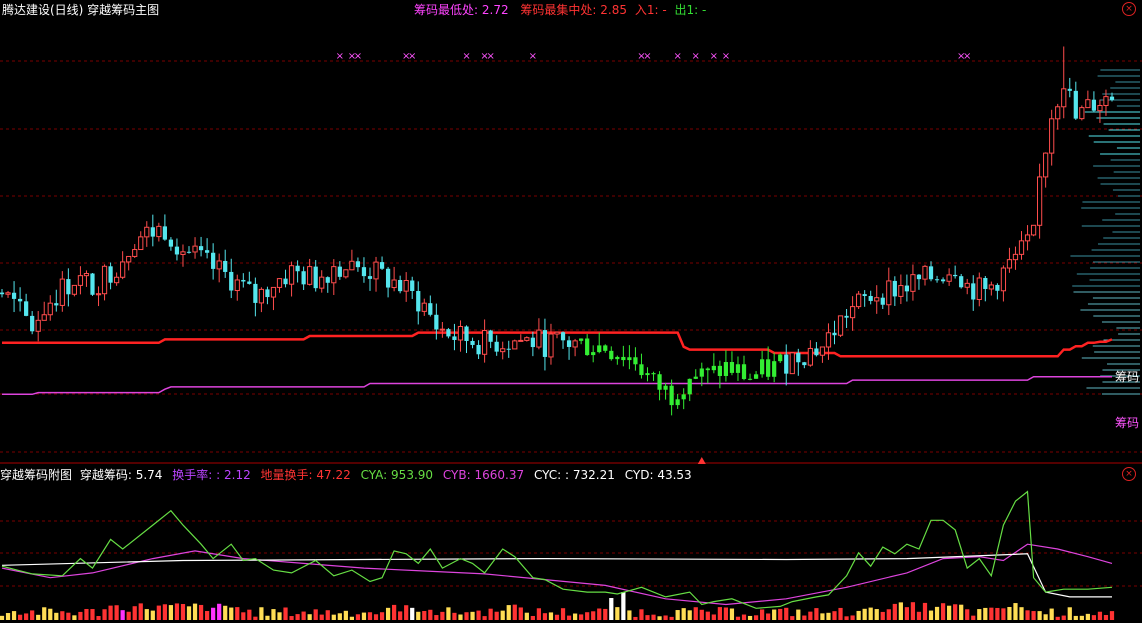 The width and height of the screenshot is (1142, 623). What do you see at coordinates (1129, 9) in the screenshot?
I see `close-main-icon: ×` at bounding box center [1129, 9].